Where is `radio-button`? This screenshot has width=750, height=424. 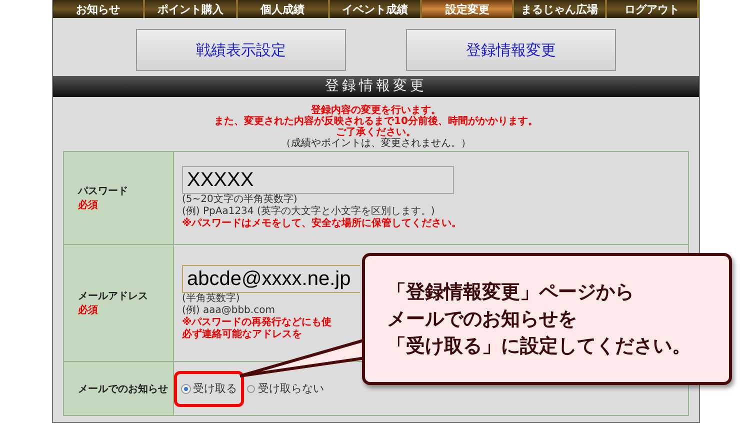 radio-button is located at coordinates (251, 388).